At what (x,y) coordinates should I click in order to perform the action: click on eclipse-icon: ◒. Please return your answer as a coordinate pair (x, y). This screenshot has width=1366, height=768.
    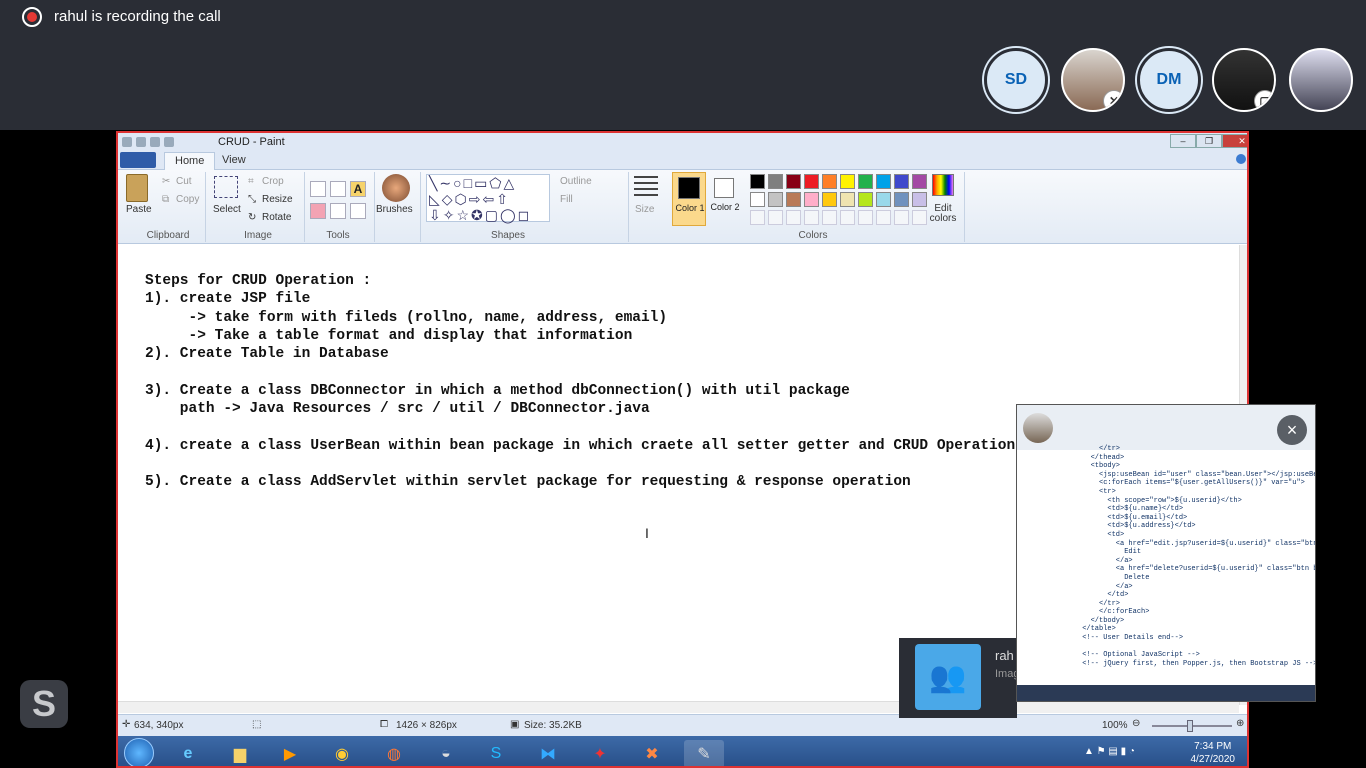
    Looking at the image, I should click on (446, 753).